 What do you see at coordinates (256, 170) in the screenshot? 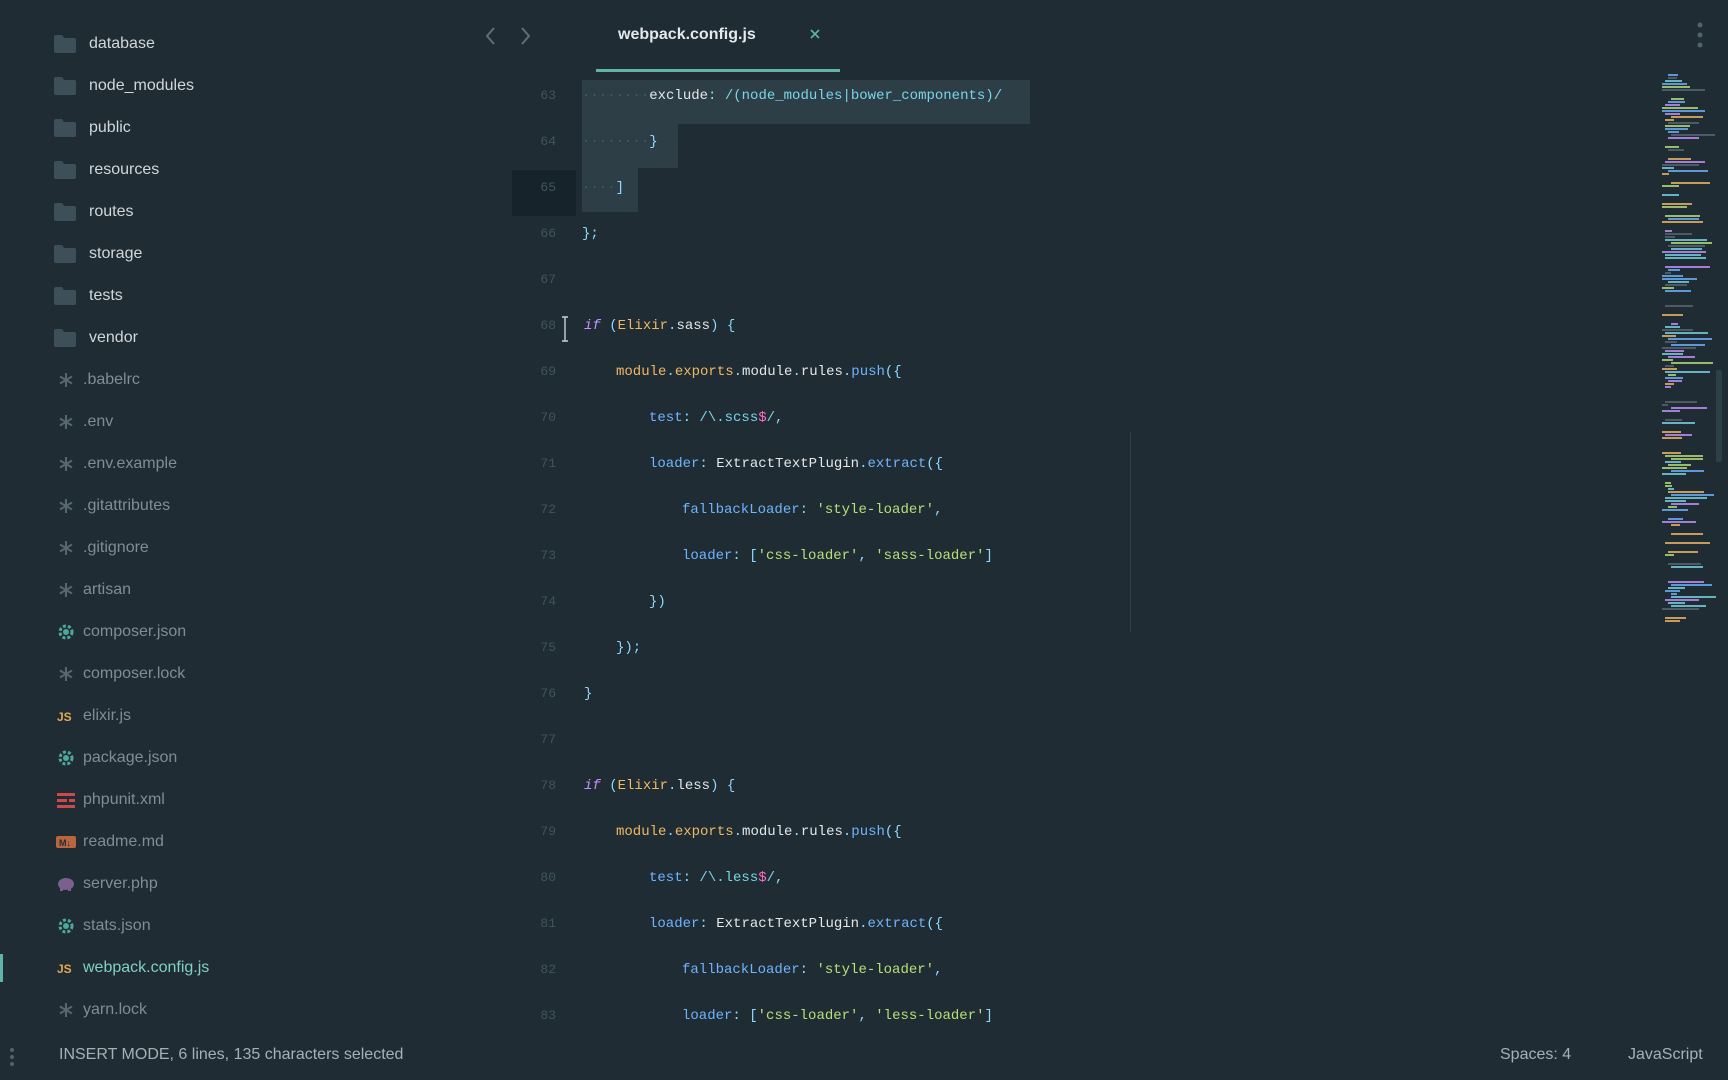
I see `folder-item: resources` at bounding box center [256, 170].